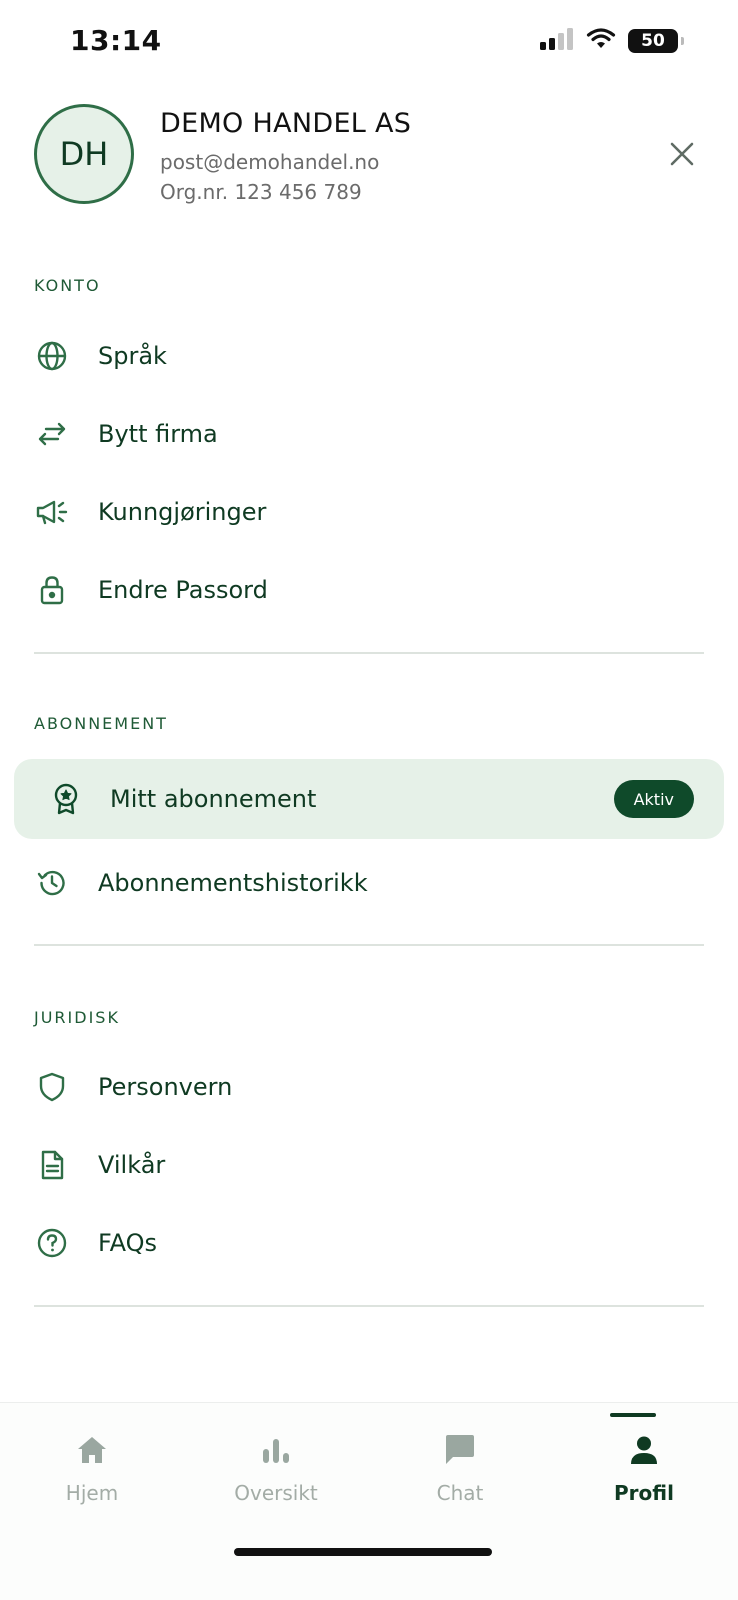 The height and width of the screenshot is (1600, 738). I want to click on tab-label: Profil, so click(644, 1493).